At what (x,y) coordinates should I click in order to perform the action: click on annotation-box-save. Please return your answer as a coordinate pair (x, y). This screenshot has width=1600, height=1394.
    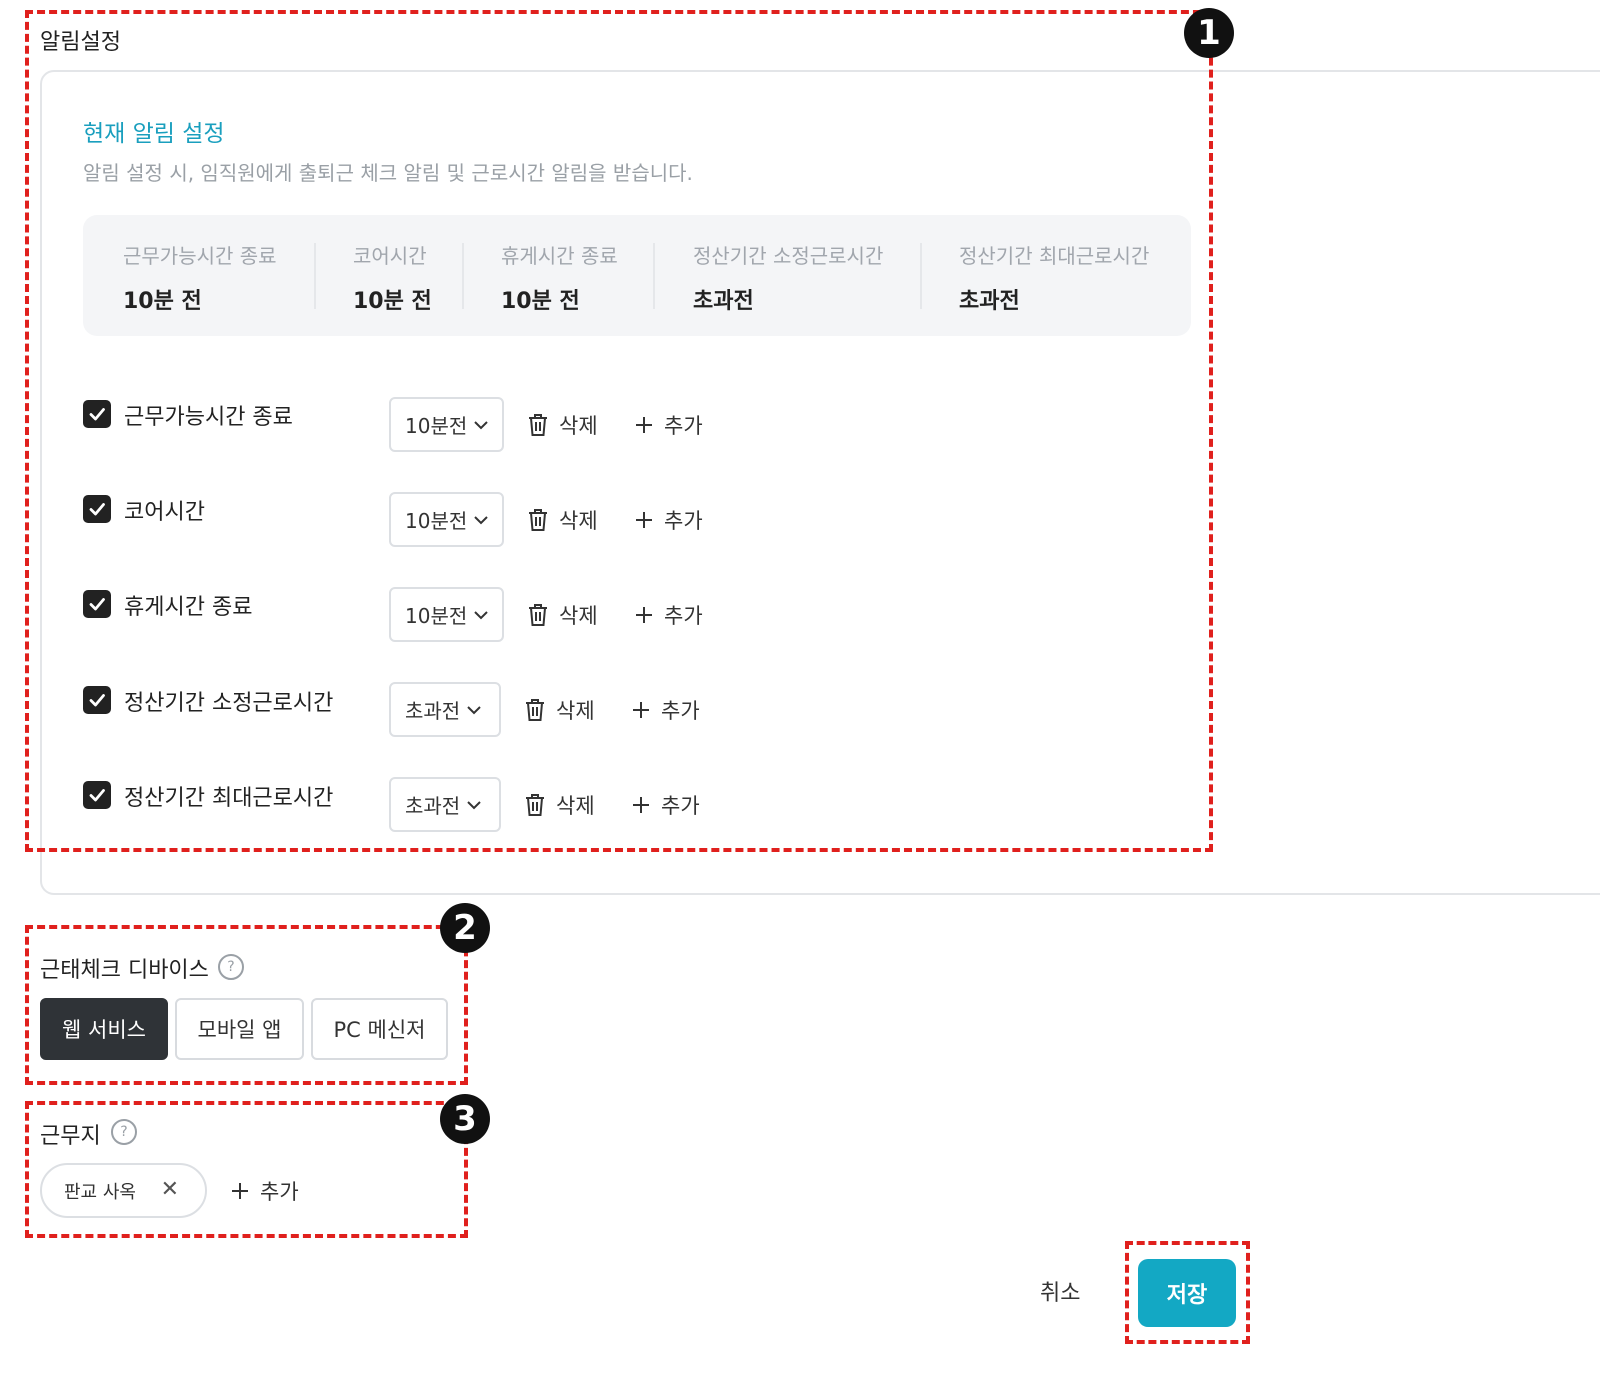
    Looking at the image, I should click on (1187, 1292).